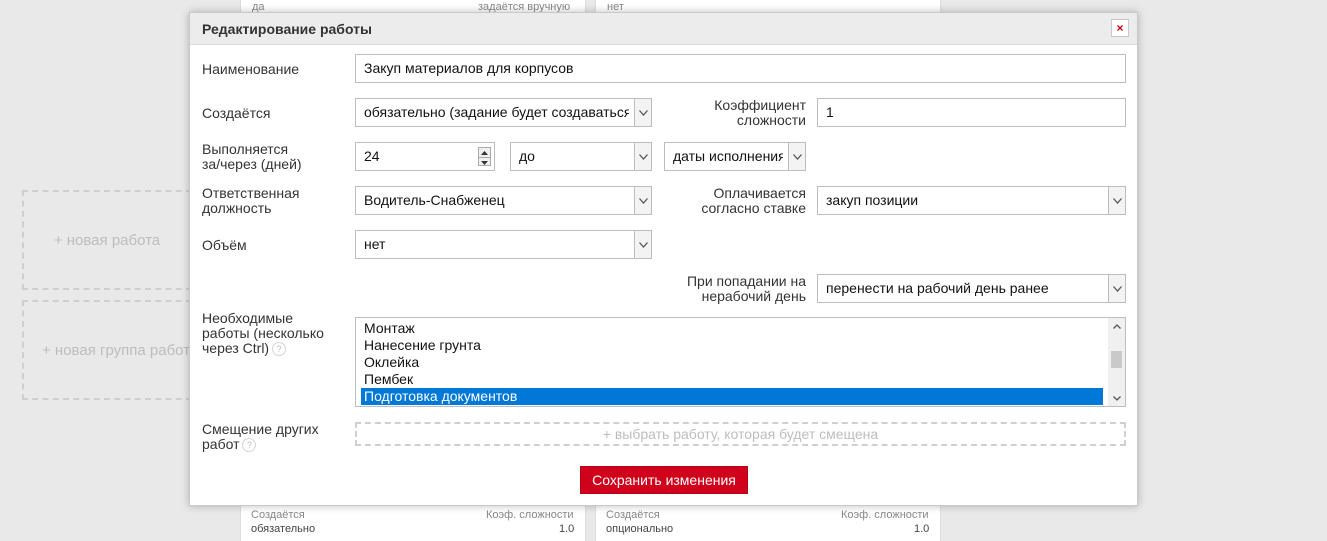  Describe the element at coordinates (732, 396) in the screenshot. I see `list-item-selected: Подготовка документов` at that location.